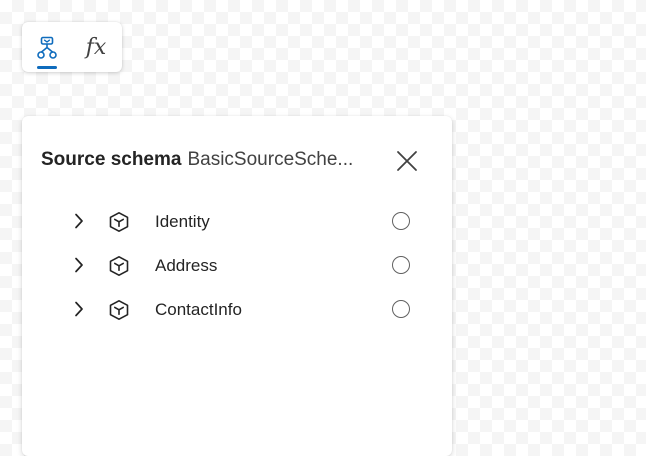  What do you see at coordinates (72, 47) in the screenshot?
I see `toolbar: fx` at bounding box center [72, 47].